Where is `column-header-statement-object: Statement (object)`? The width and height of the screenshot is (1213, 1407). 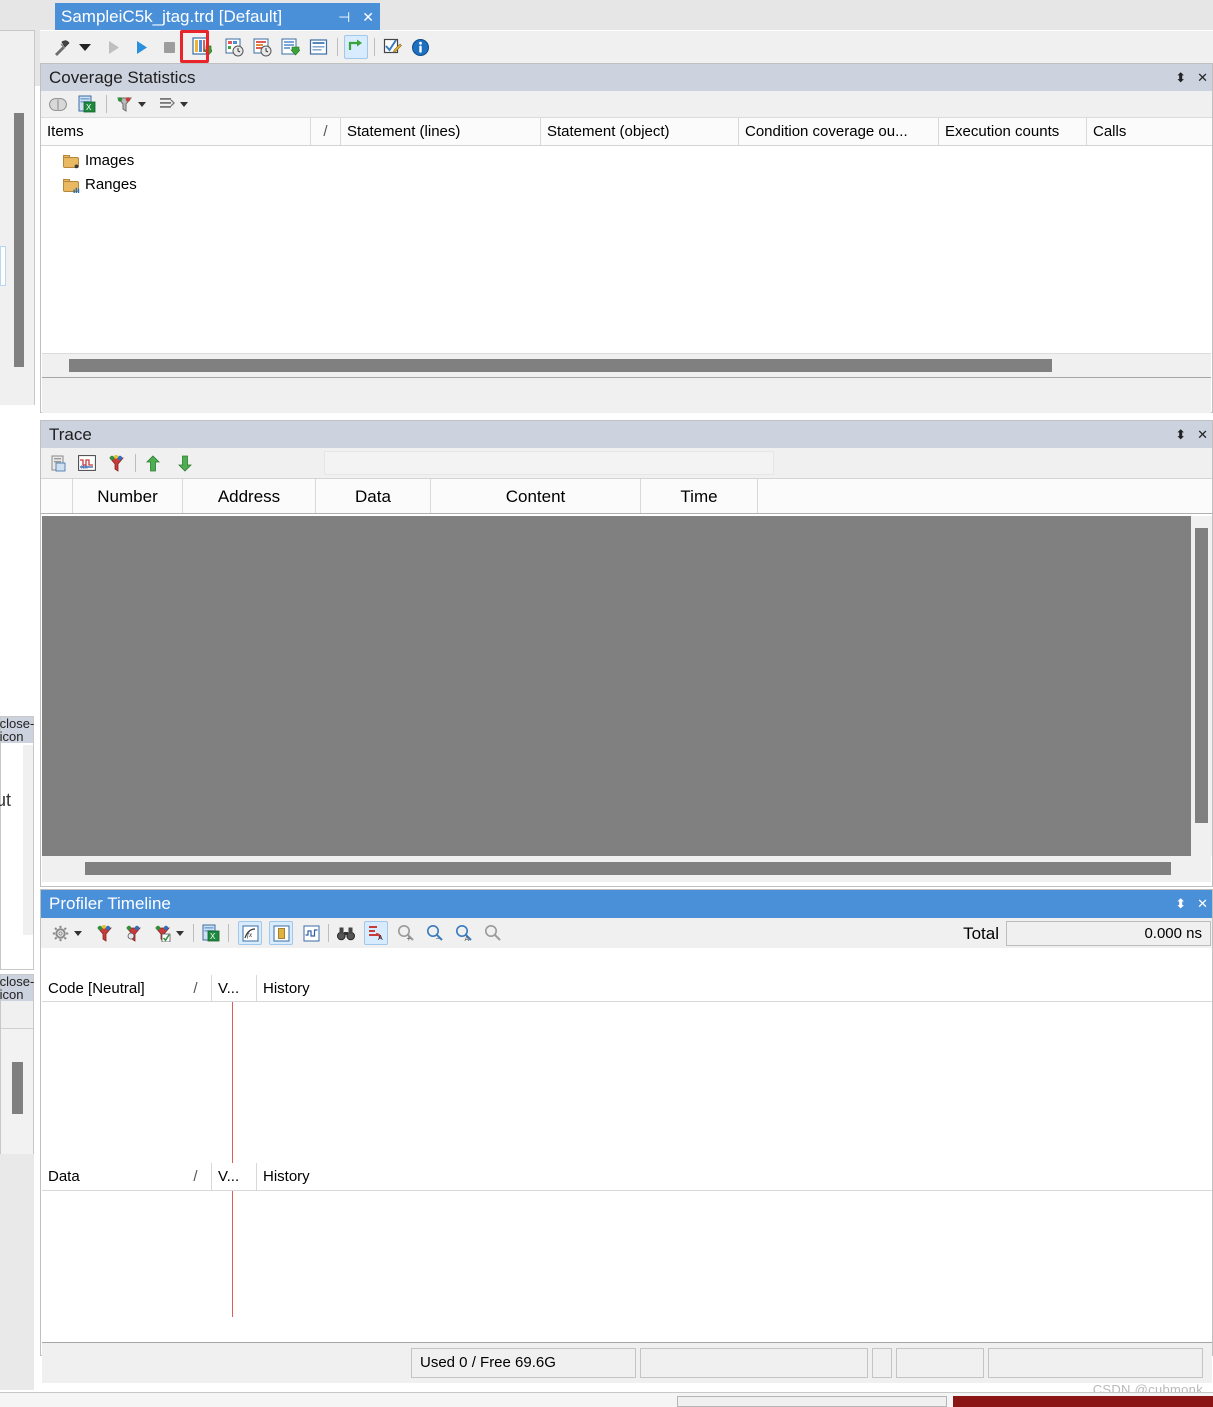
column-header-statement-object: Statement (object) is located at coordinates (640, 131).